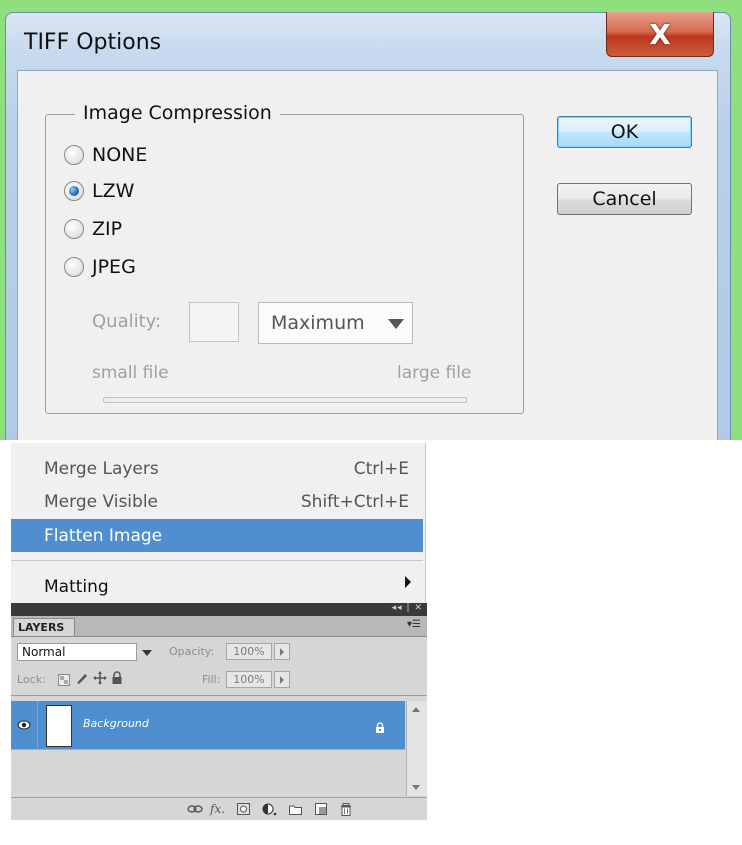  What do you see at coordinates (64, 680) in the screenshot?
I see `lock-transparent-icon` at bounding box center [64, 680].